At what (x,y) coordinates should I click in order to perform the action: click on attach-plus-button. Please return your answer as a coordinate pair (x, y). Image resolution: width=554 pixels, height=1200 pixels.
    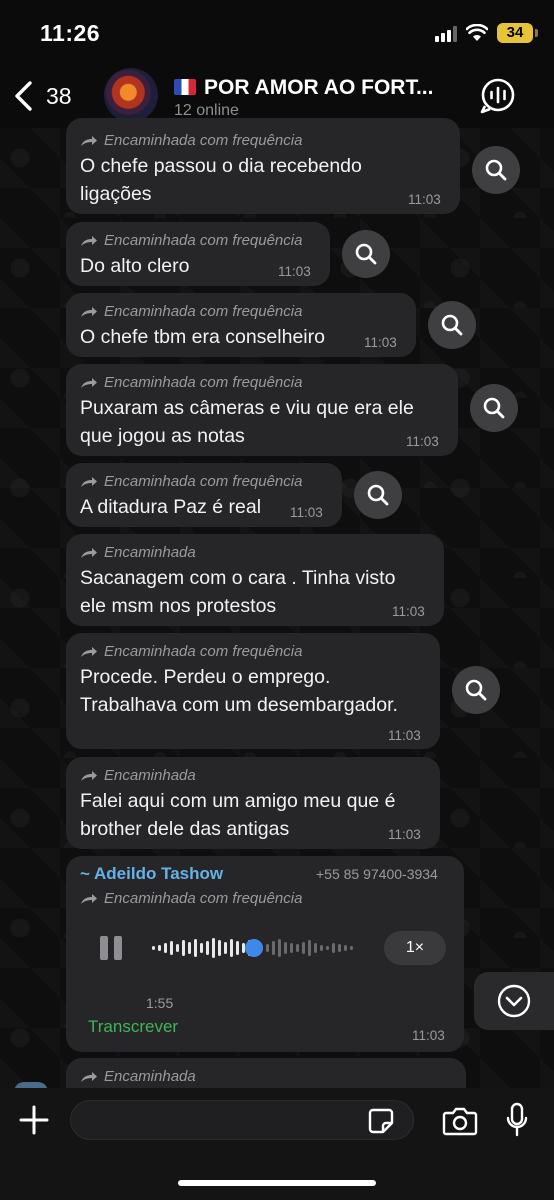
    Looking at the image, I should click on (34, 1120).